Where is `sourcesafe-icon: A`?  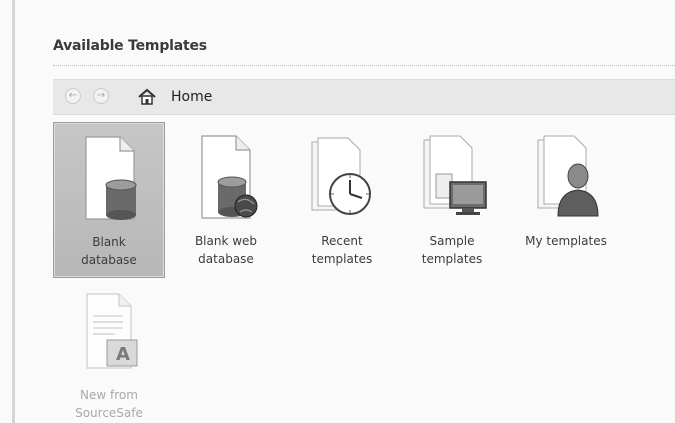
sourcesafe-icon: A is located at coordinates (112, 331).